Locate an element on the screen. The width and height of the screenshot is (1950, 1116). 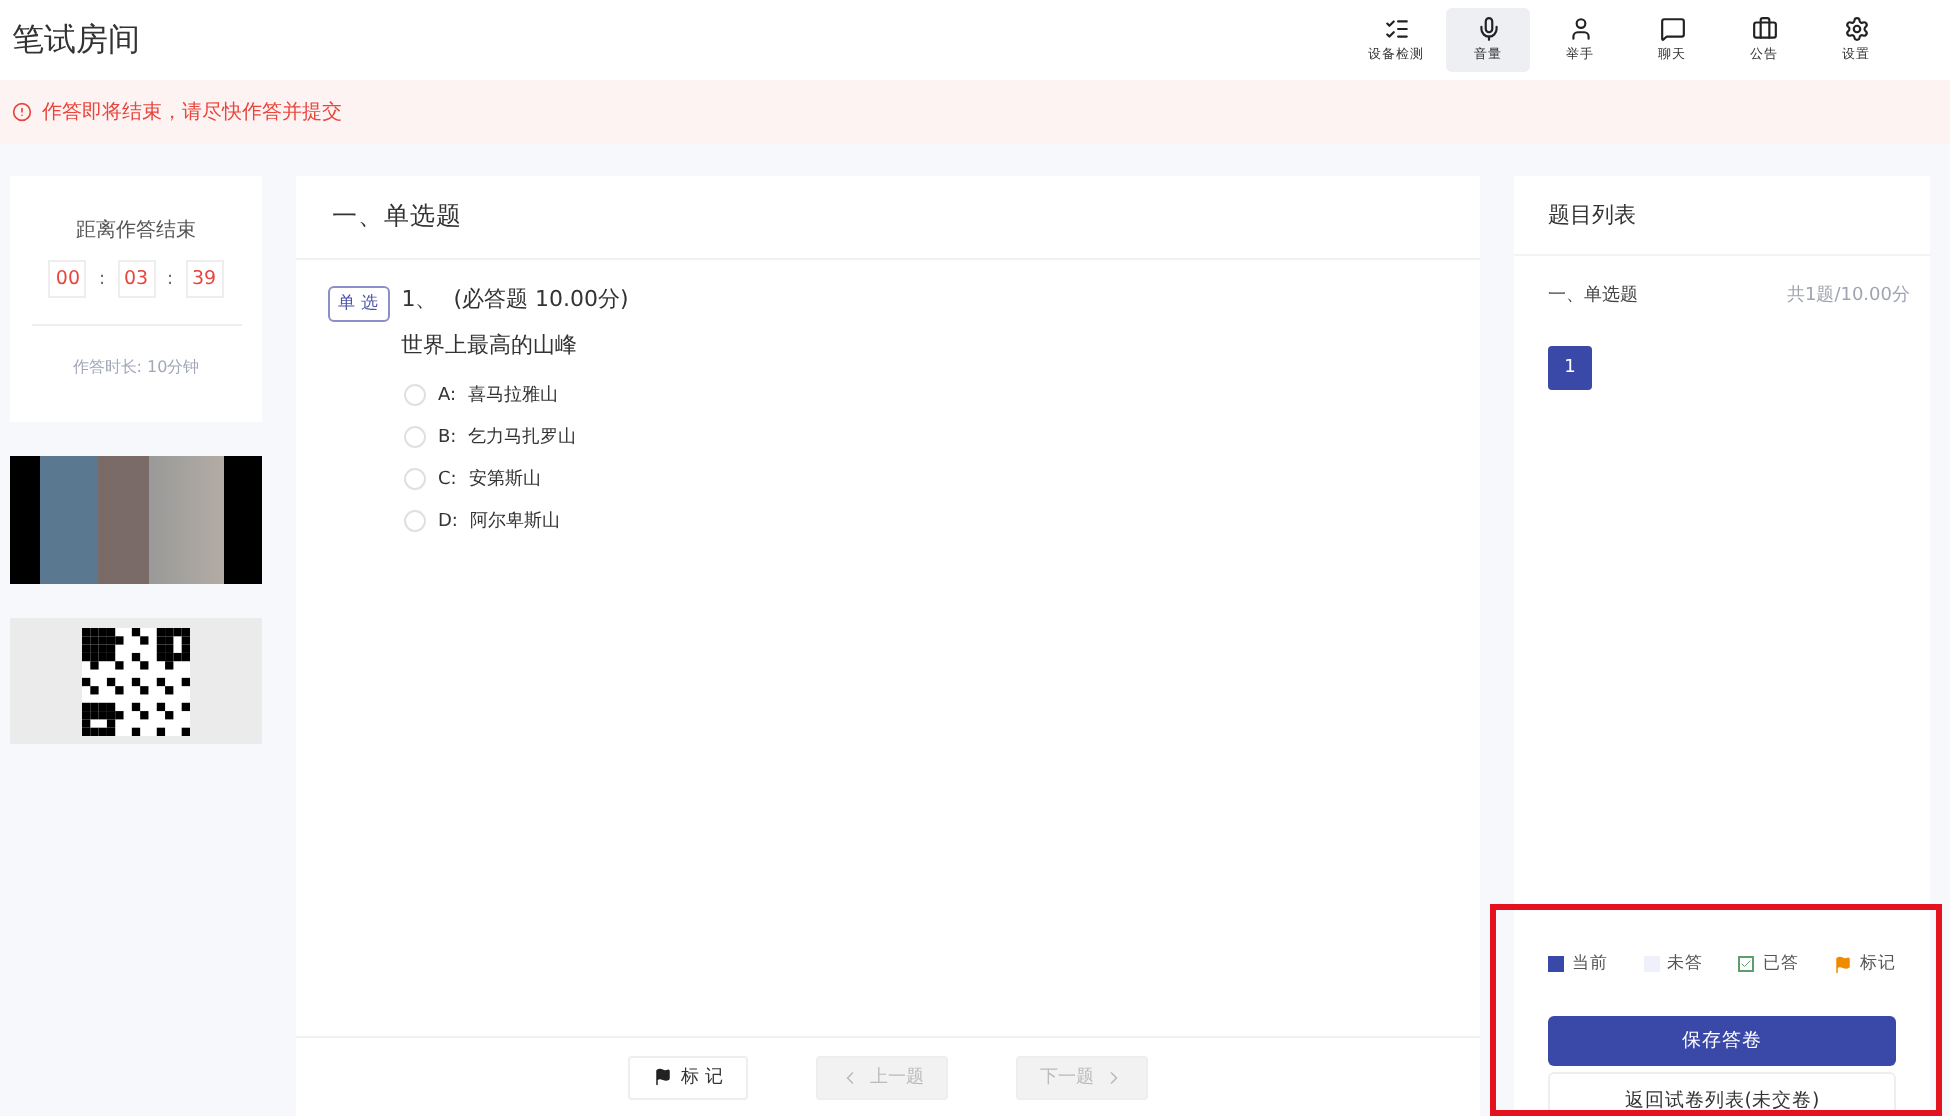
option-text: 阿尔卑斯山 is located at coordinates (514, 521).